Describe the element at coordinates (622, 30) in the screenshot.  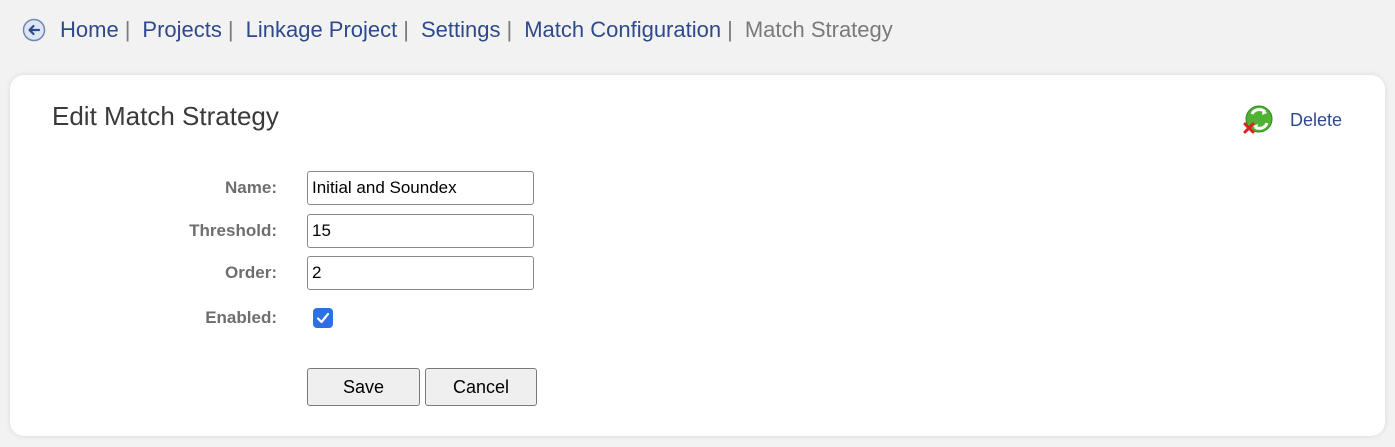
I see `breadcrumb-match-configuration-link: Match Configuration` at that location.